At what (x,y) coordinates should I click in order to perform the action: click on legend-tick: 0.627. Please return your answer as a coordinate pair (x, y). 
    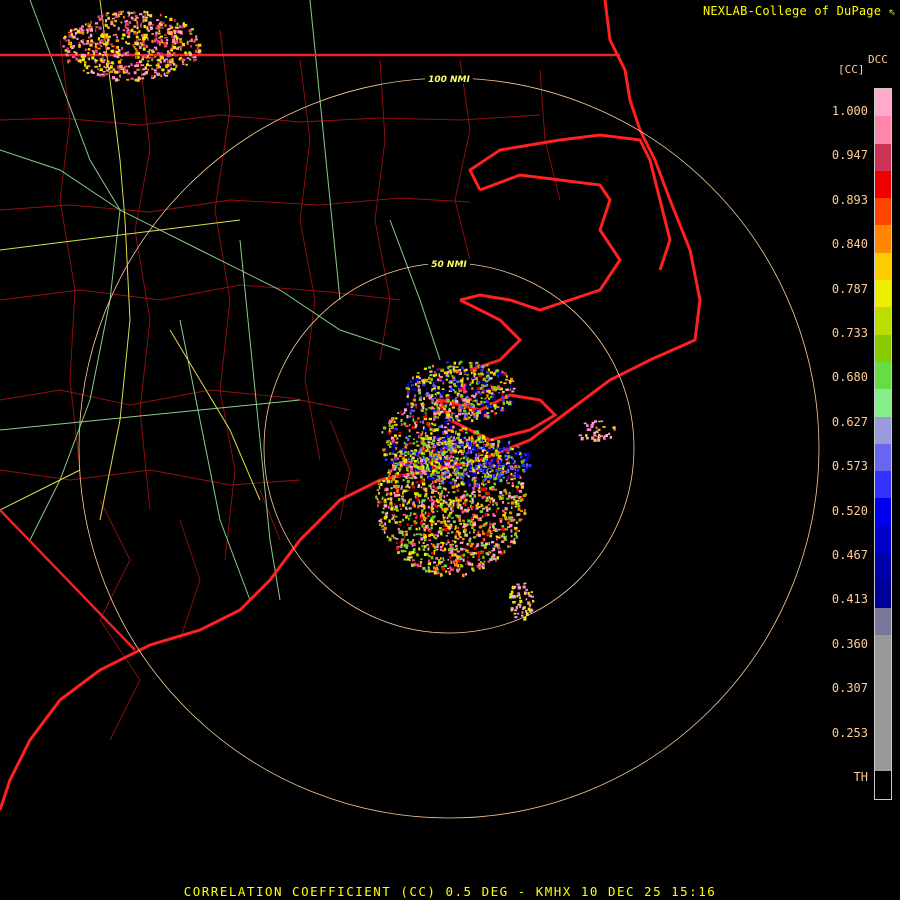
    Looking at the image, I should click on (849, 421).